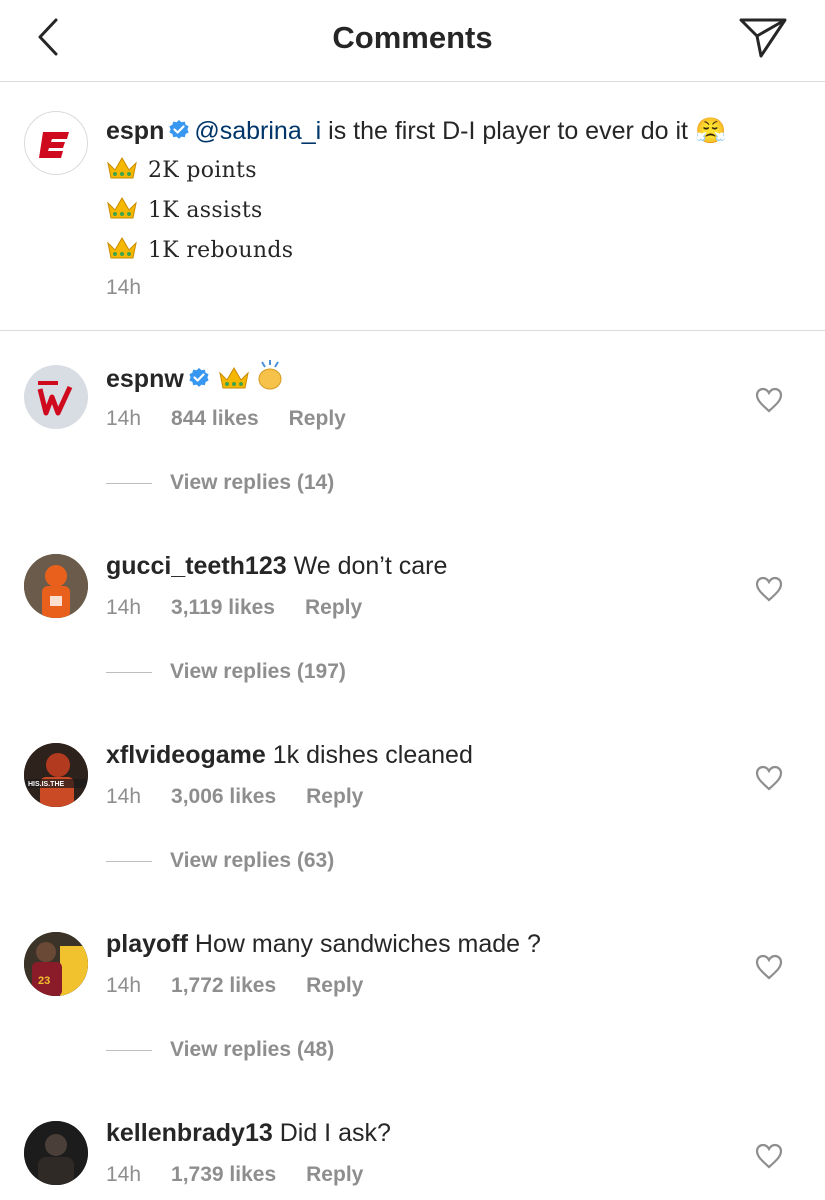 The image size is (825, 1200). I want to click on caption-username: espn, so click(135, 131).